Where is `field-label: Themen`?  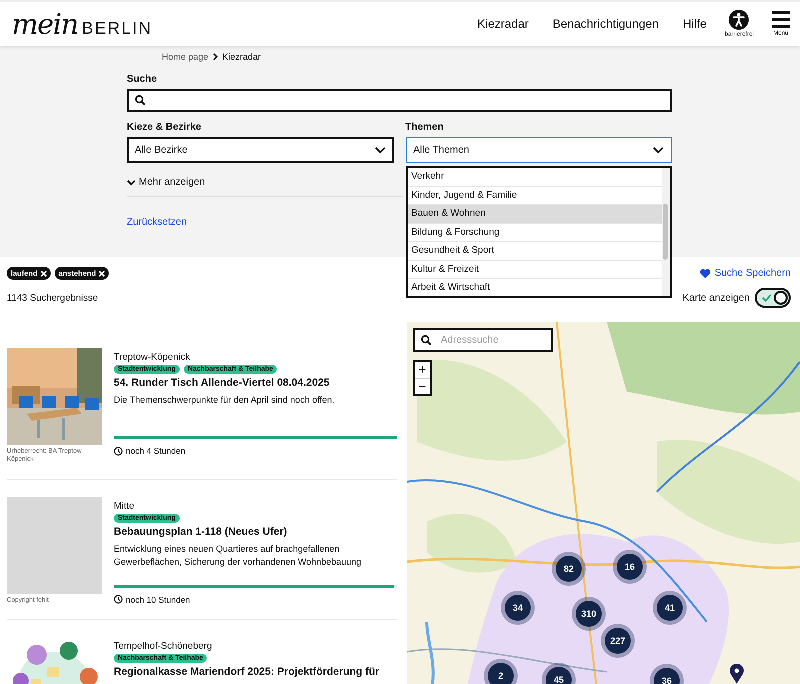
field-label: Themen is located at coordinates (425, 127).